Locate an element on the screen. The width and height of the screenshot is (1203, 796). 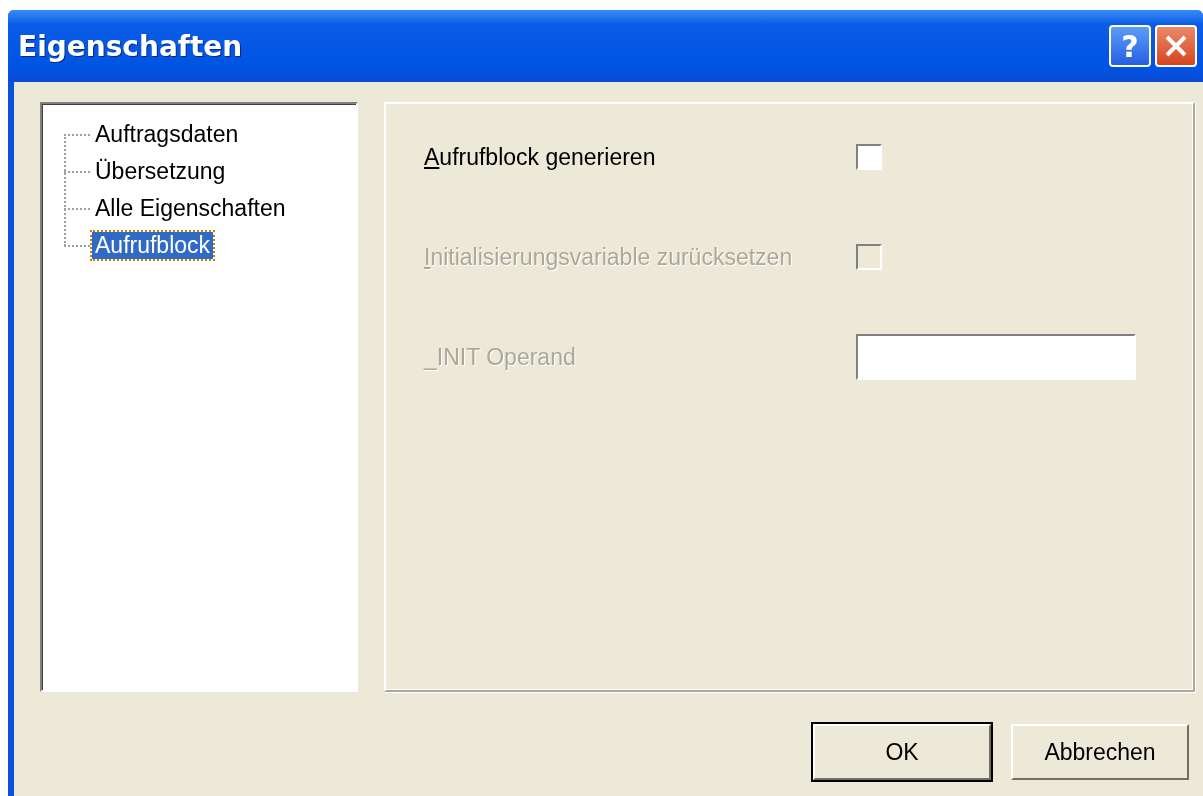
tree-item: Übersetzung is located at coordinates (160, 171).